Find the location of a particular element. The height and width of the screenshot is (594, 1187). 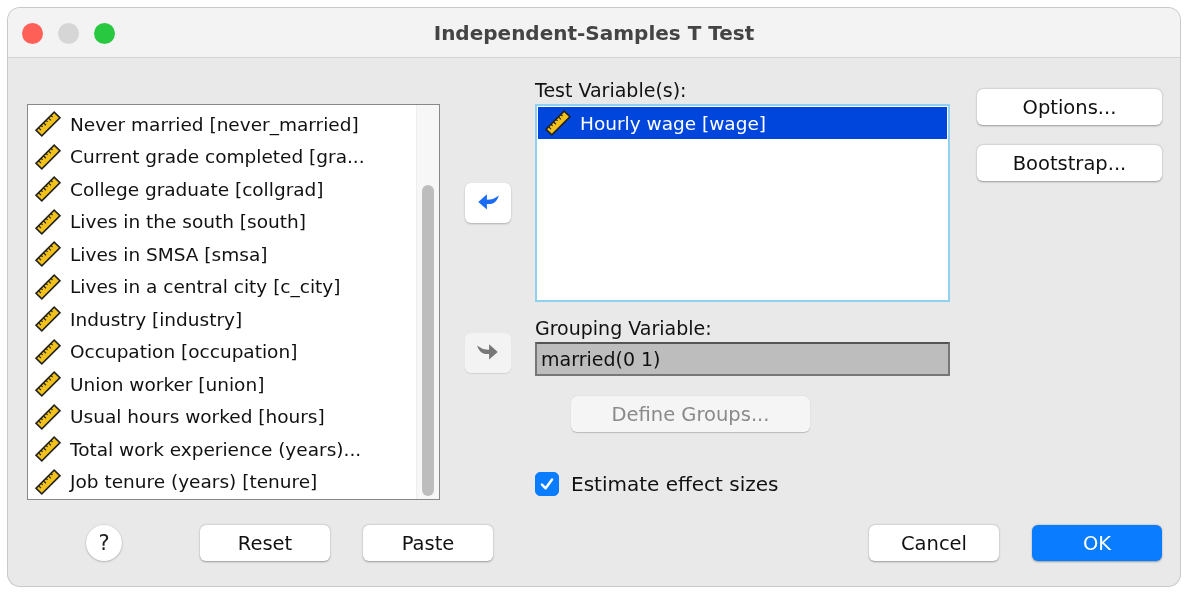

checkmark-icon is located at coordinates (547, 484).